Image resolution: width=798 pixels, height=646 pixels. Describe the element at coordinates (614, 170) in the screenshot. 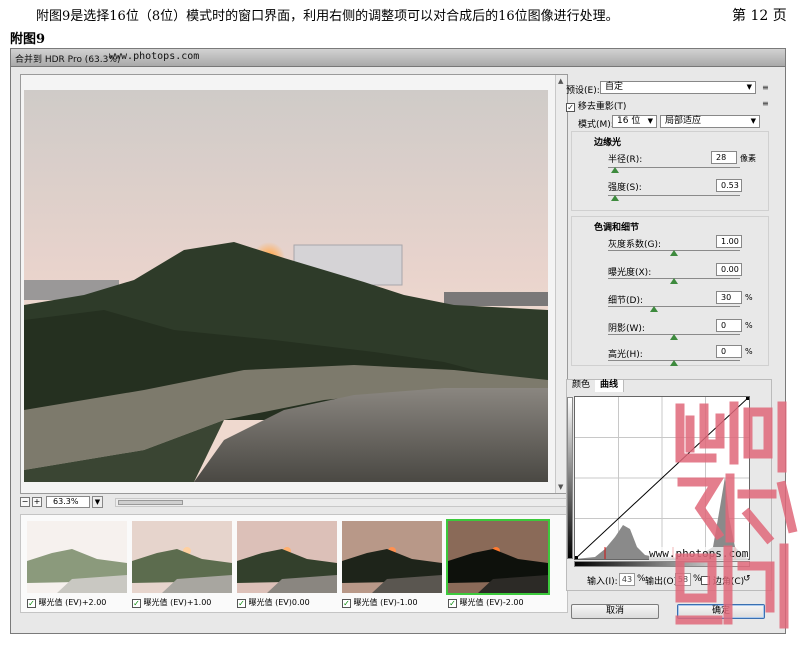

I see `radius-slider-knob` at that location.